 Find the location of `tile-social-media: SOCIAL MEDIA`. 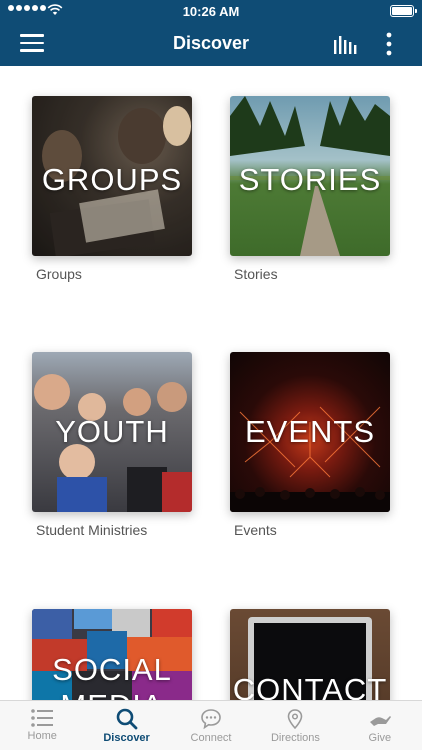

tile-social-media: SOCIAL MEDIA is located at coordinates (112, 654).